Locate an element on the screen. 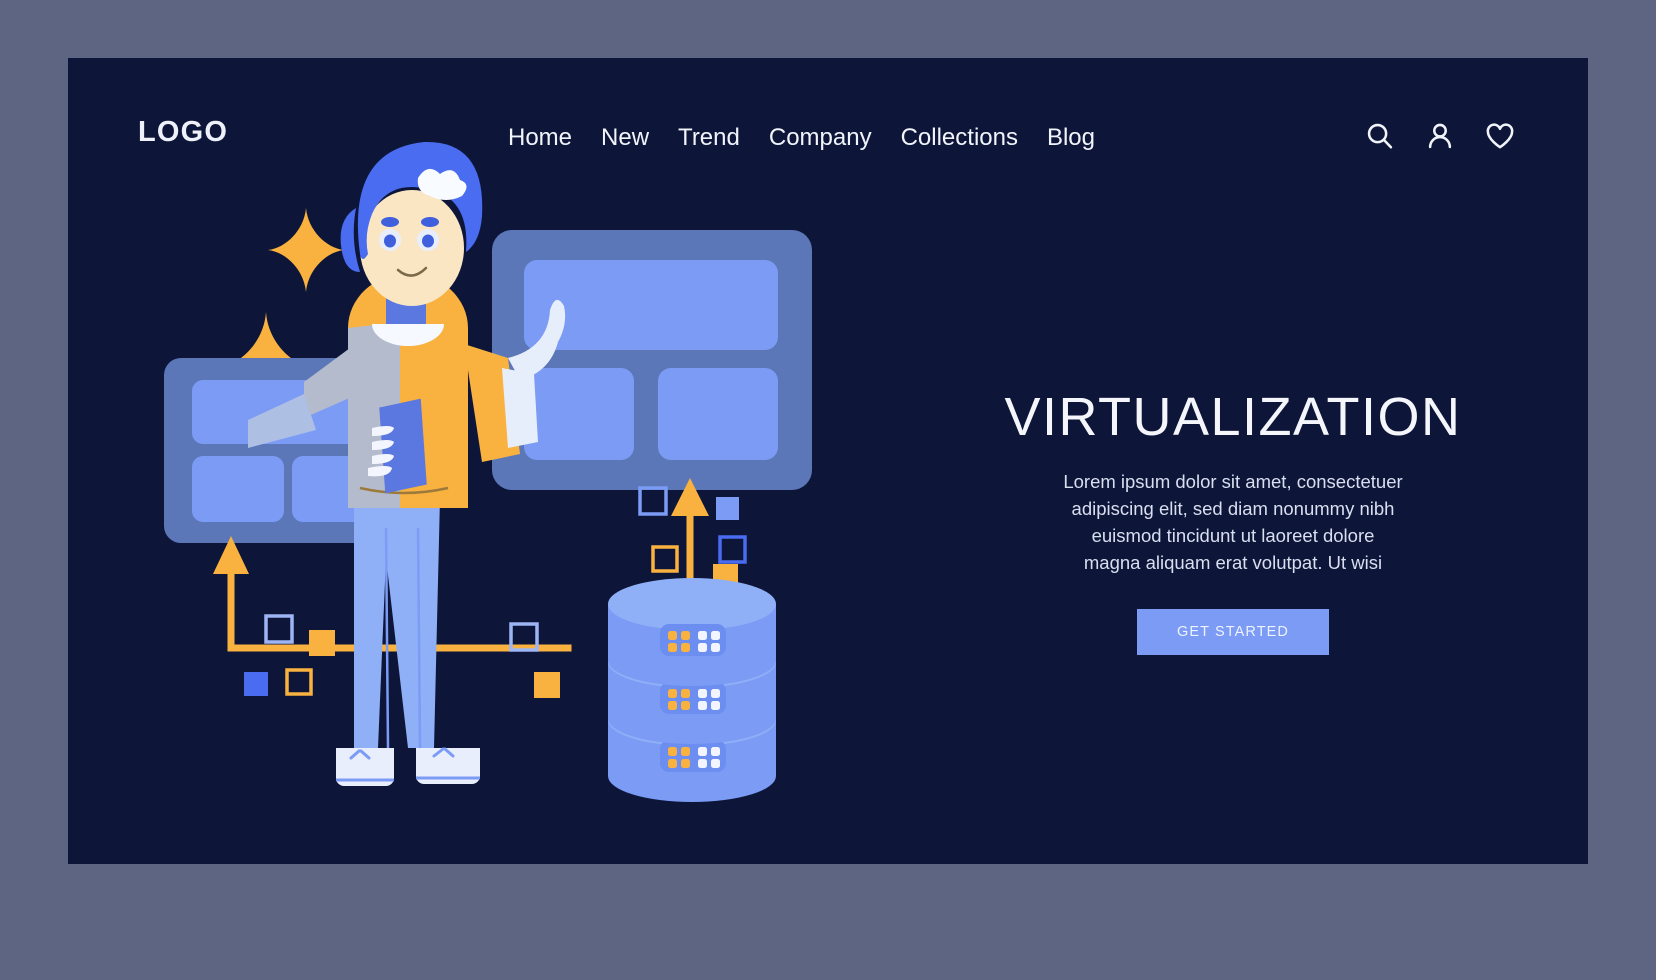 The height and width of the screenshot is (980, 1656). nav-item-company: Company is located at coordinates (820, 138).